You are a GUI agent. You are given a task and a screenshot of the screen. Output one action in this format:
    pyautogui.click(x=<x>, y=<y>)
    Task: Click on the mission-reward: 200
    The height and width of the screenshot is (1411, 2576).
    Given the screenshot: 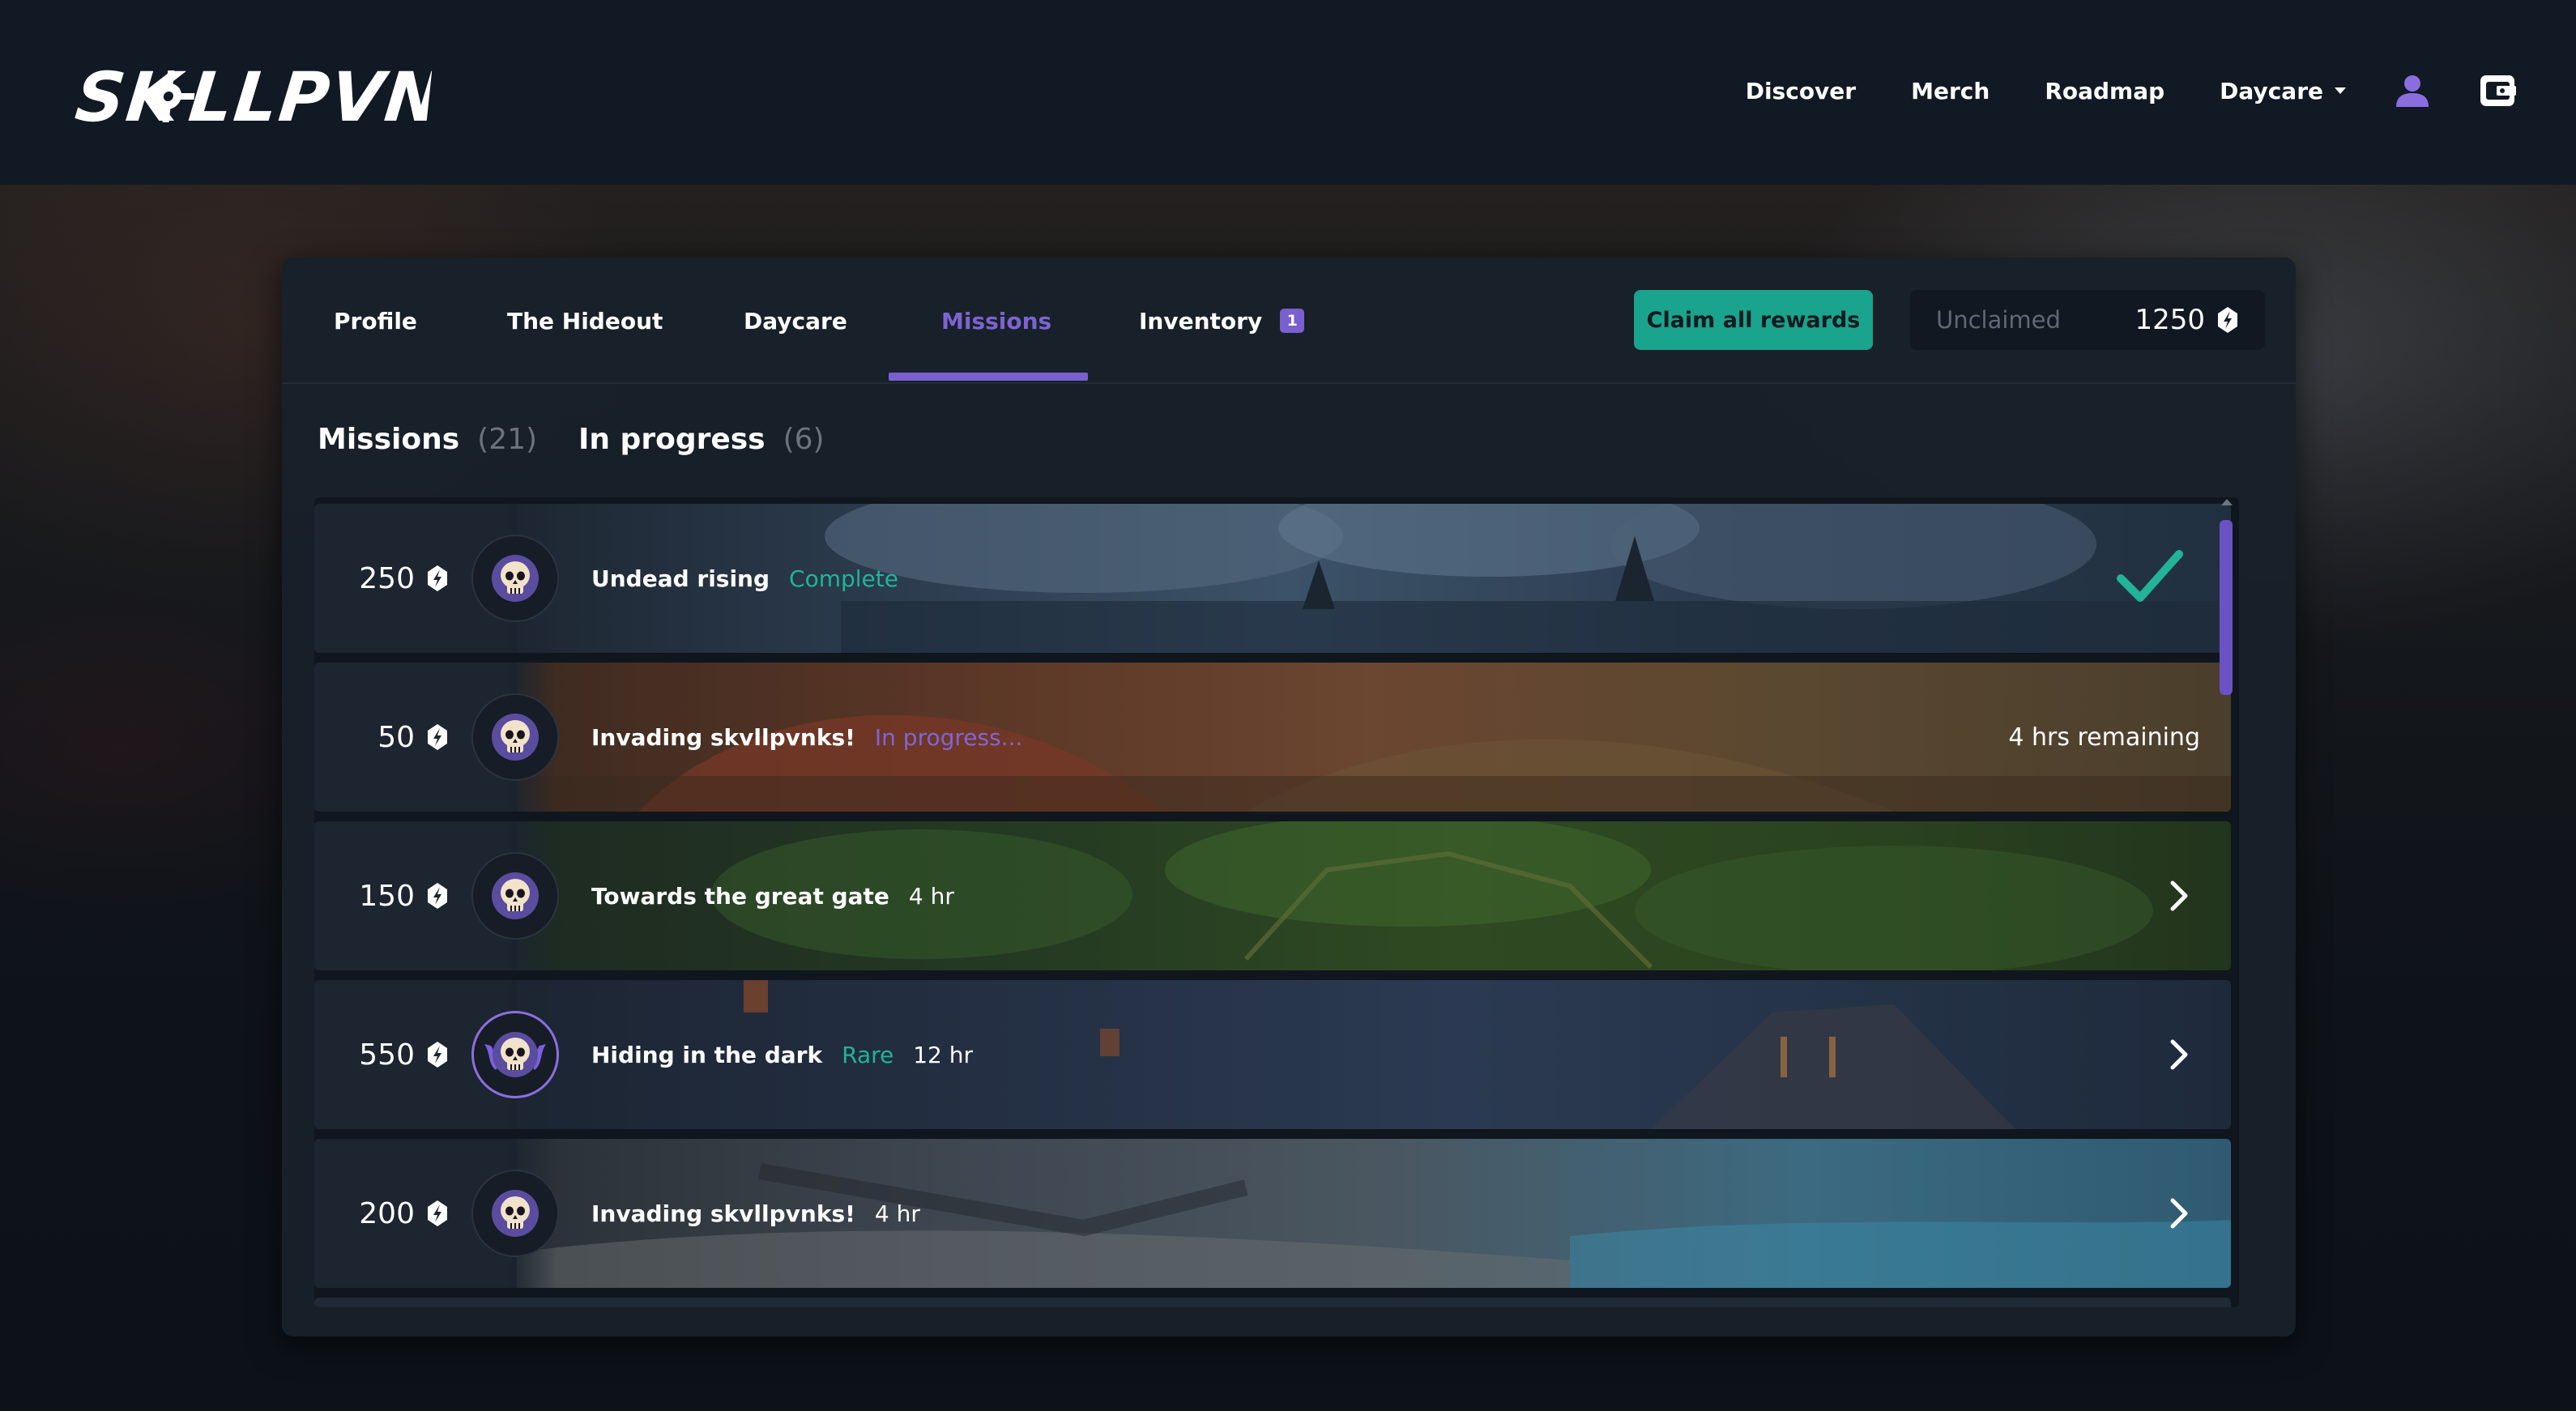 What is the action you would take?
    pyautogui.click(x=381, y=1213)
    